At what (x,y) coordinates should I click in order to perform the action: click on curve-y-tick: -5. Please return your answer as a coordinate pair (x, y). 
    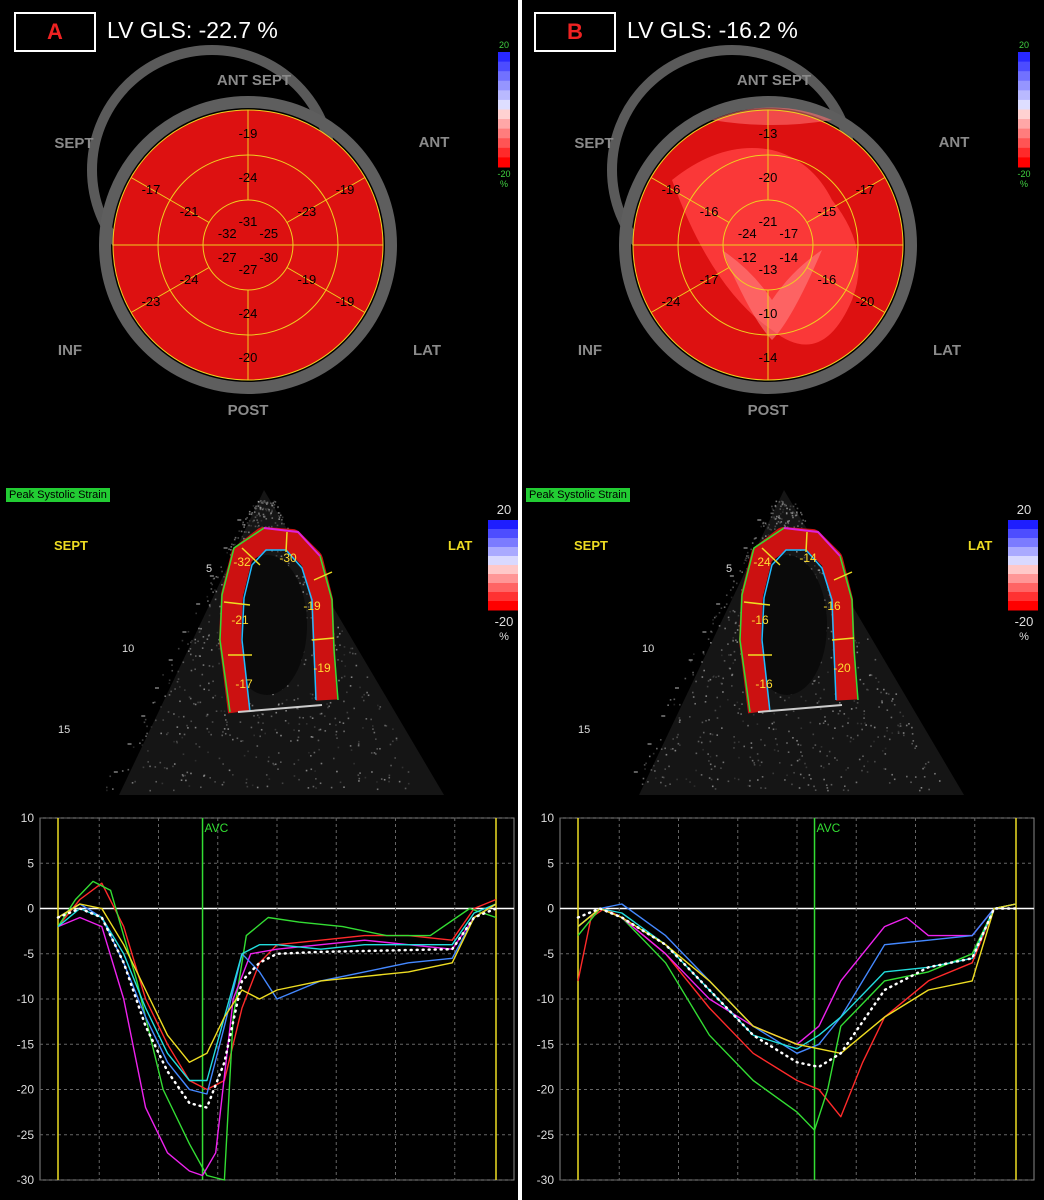
    Looking at the image, I should click on (548, 954).